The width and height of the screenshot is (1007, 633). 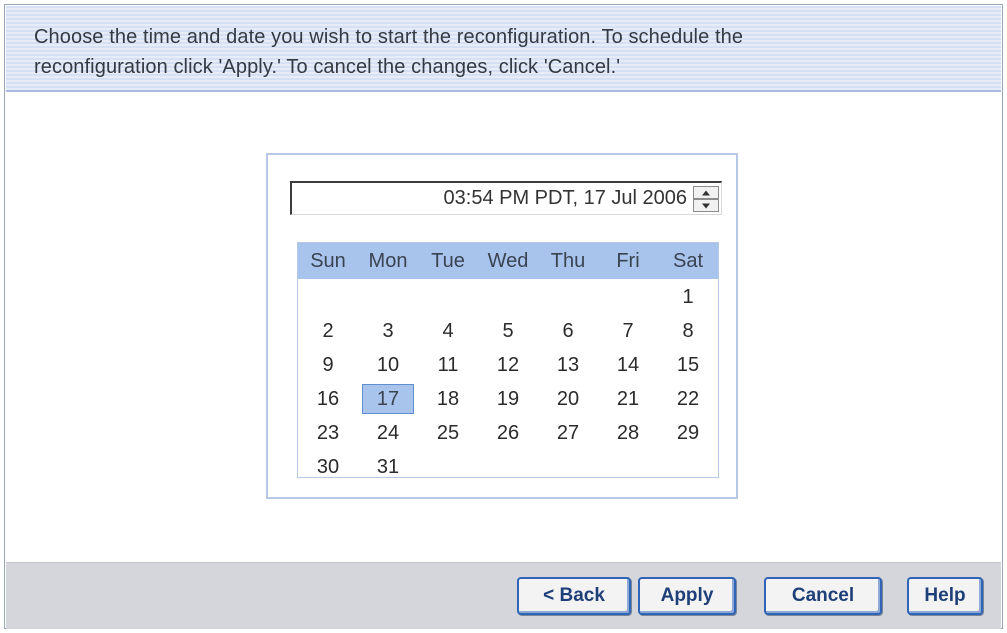 I want to click on weekday-mon: Mon, so click(x=388, y=260).